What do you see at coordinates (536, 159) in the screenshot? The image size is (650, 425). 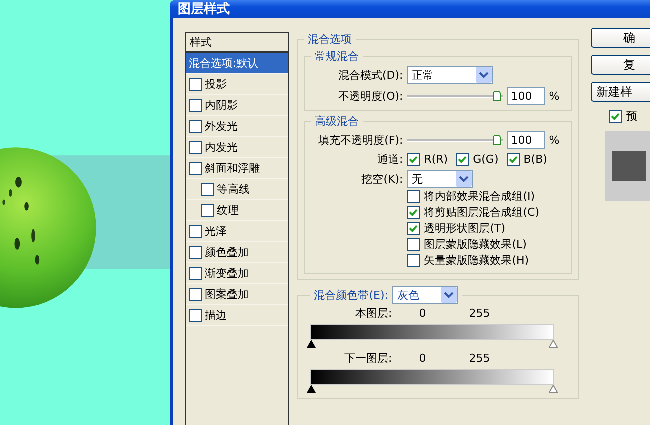 I see `checkbox-label: B(B)` at bounding box center [536, 159].